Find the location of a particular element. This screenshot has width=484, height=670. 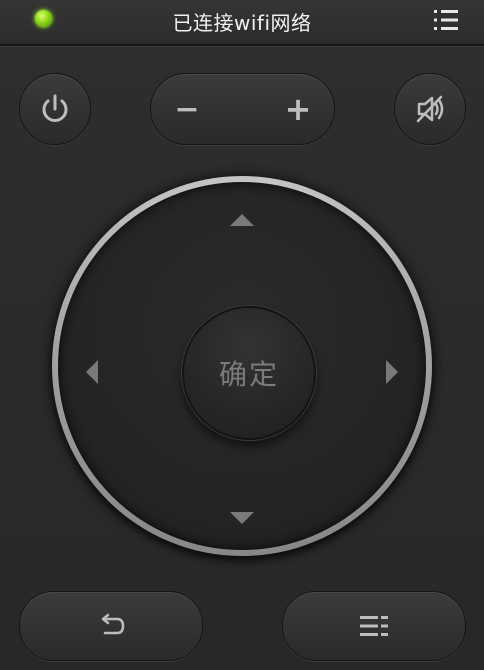

dpad-up-button is located at coordinates (242, 220).